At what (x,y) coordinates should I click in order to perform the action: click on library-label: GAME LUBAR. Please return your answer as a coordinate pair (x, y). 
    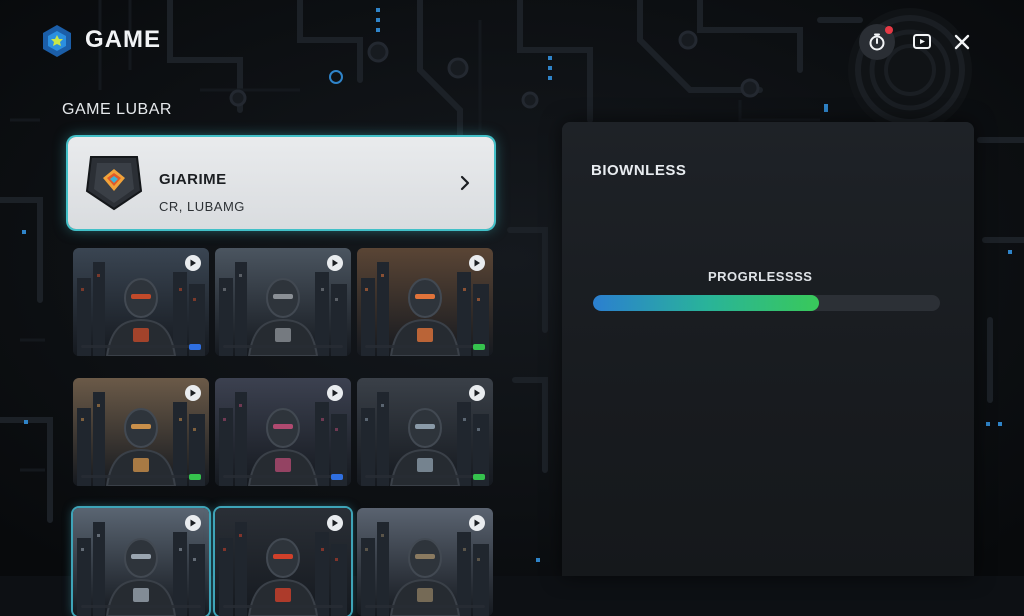
    Looking at the image, I should click on (117, 109).